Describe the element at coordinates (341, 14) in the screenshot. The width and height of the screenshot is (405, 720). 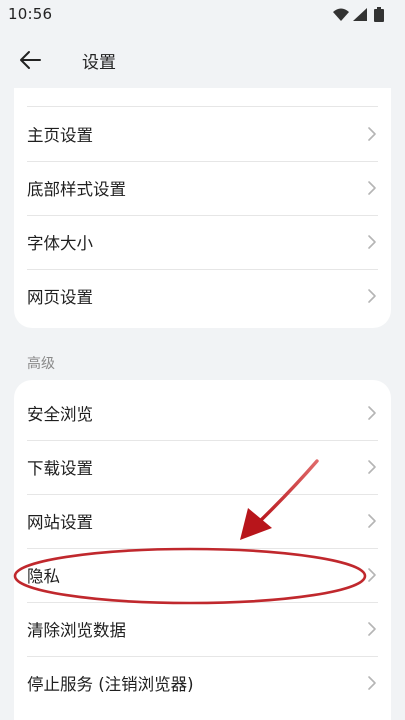
I see `wifi-icon` at that location.